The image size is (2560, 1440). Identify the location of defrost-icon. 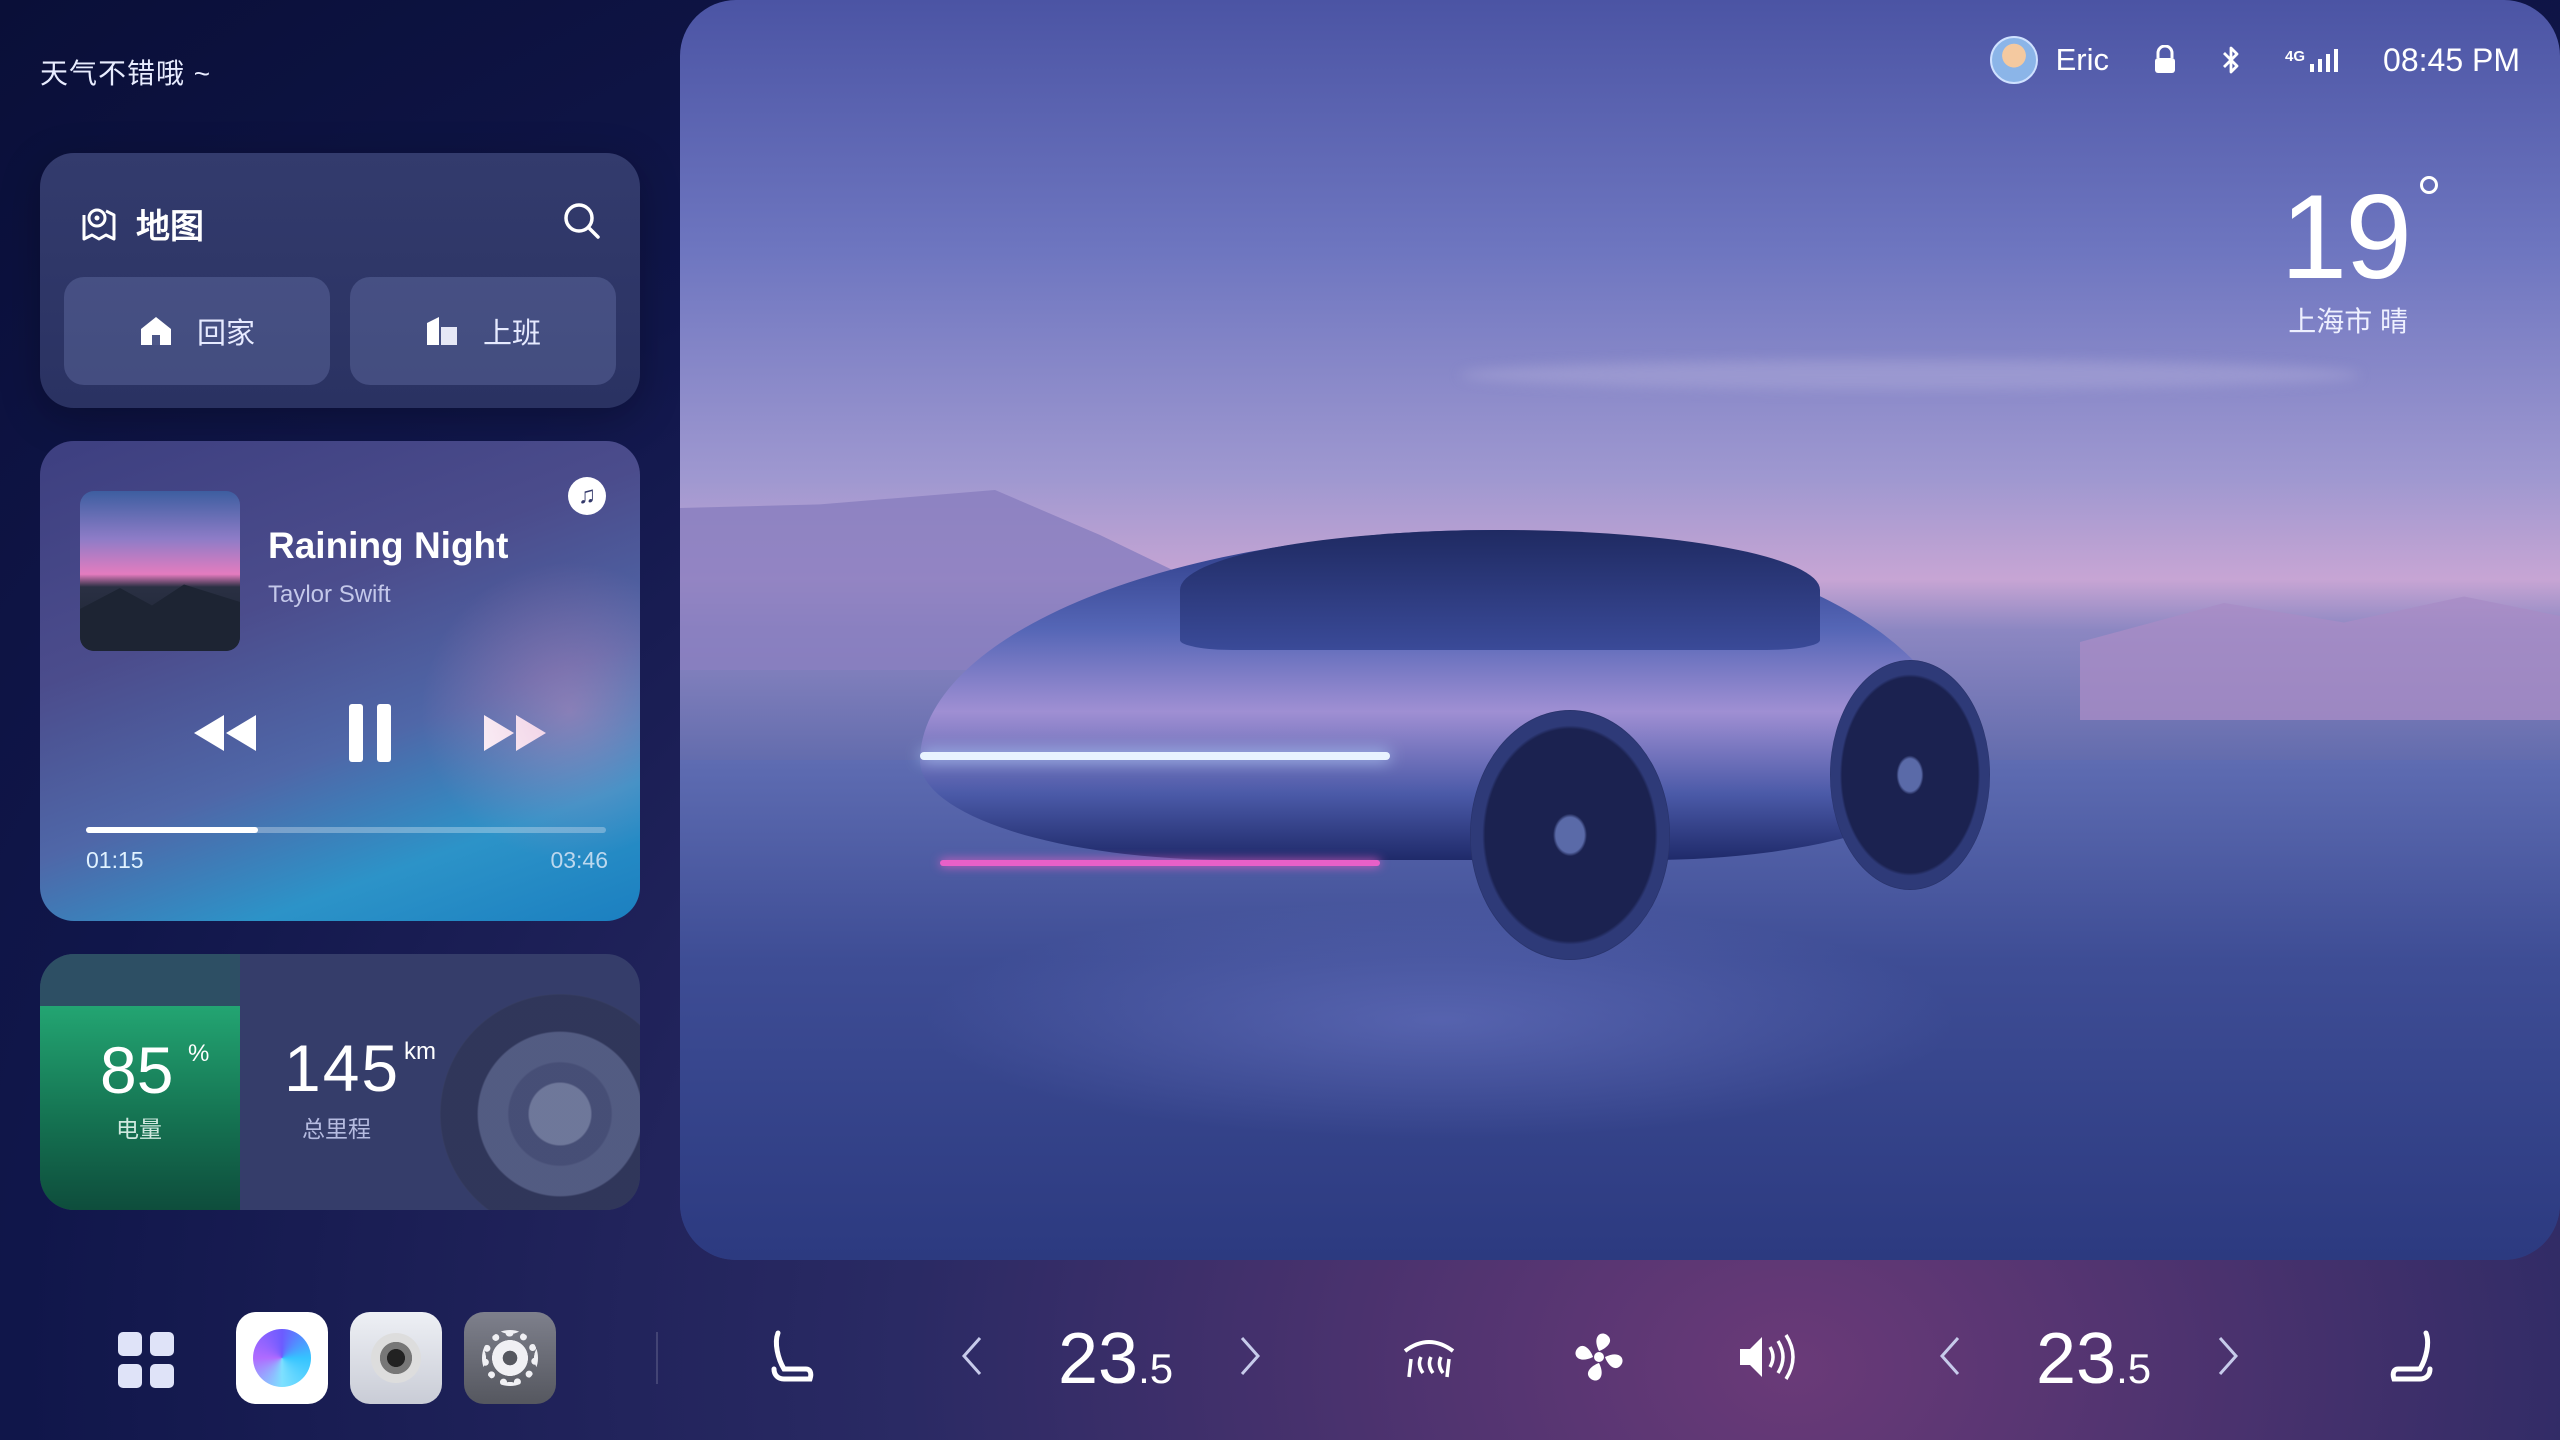
(1429, 1359).